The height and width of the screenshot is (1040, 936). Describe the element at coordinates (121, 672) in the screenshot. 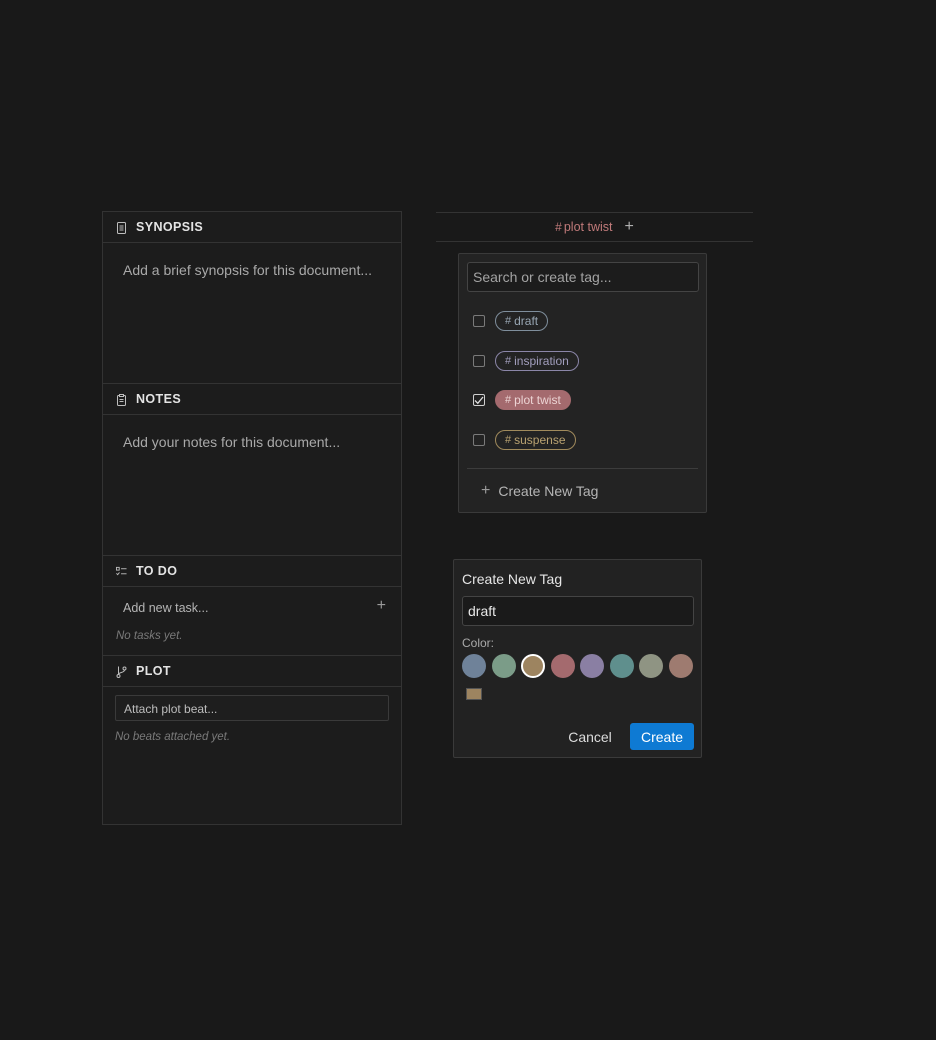

I see `branch-icon` at that location.